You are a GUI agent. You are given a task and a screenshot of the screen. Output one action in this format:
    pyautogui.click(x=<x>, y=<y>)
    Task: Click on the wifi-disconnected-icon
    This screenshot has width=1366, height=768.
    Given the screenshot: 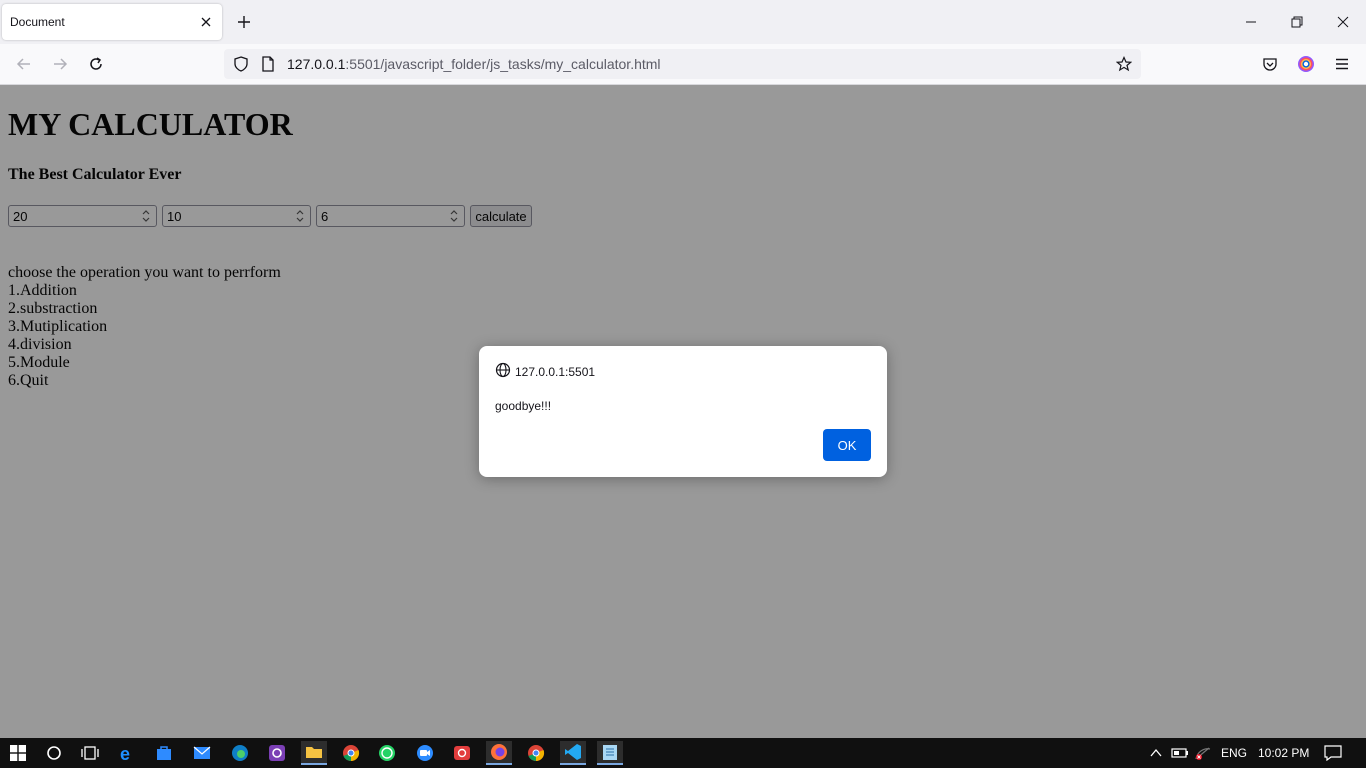 What is the action you would take?
    pyautogui.click(x=1203, y=753)
    